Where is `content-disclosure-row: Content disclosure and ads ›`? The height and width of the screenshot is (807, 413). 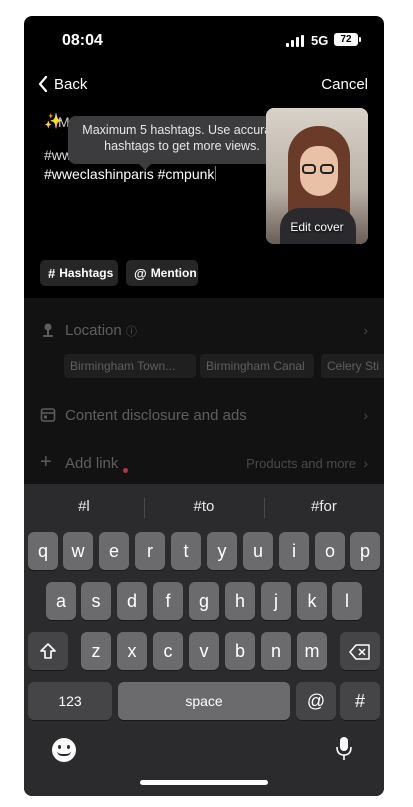
content-disclosure-row: Content disclosure and ads › is located at coordinates (204, 415).